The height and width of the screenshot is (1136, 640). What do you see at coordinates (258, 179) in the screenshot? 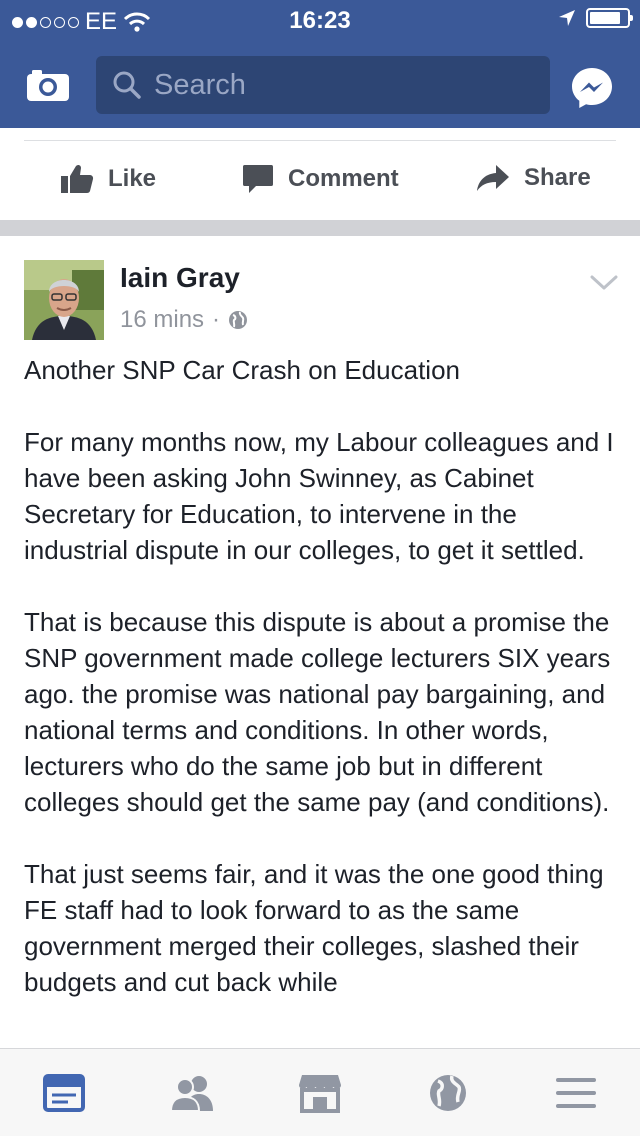
I see `comment-icon` at bounding box center [258, 179].